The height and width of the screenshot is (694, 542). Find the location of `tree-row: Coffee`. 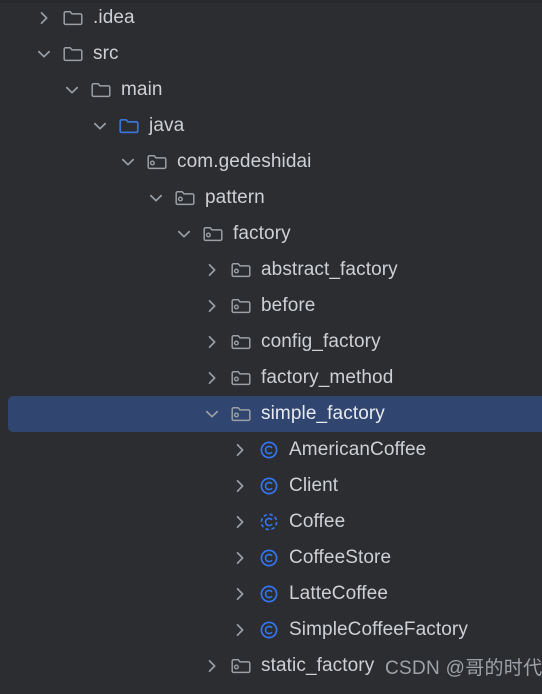

tree-row: Coffee is located at coordinates (271, 522).